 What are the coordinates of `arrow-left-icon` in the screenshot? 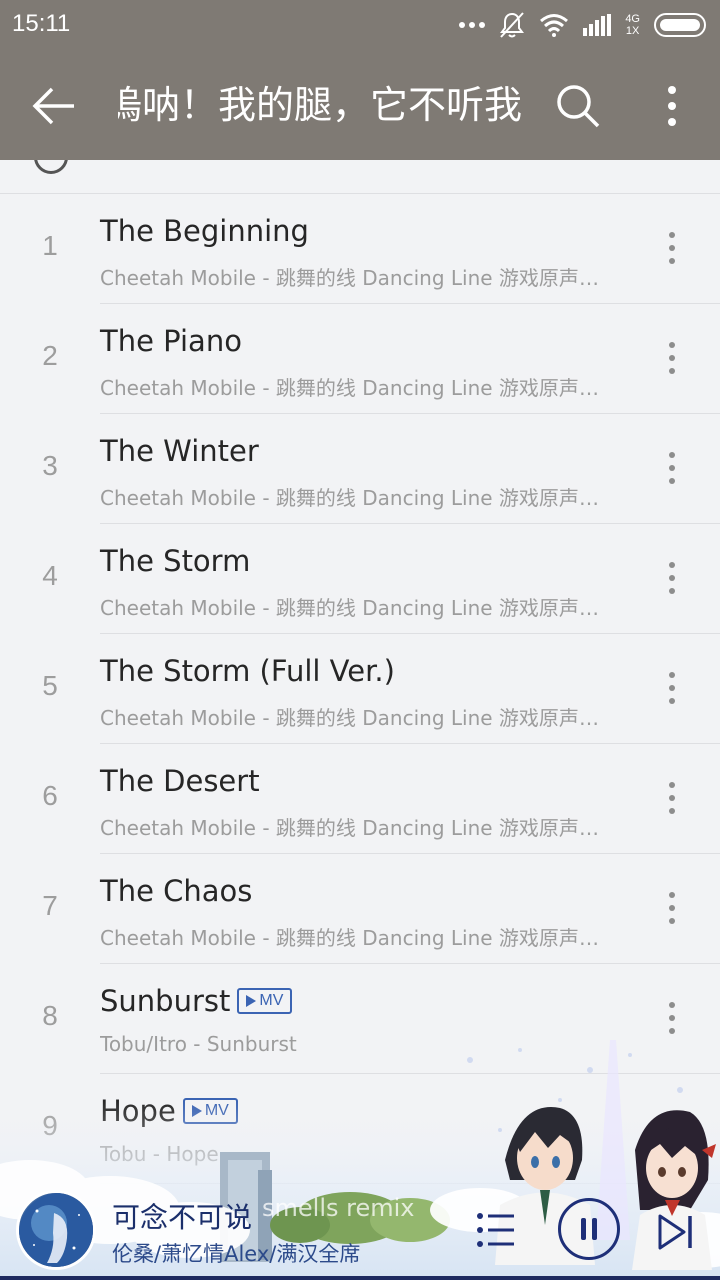 It's located at (53, 106).